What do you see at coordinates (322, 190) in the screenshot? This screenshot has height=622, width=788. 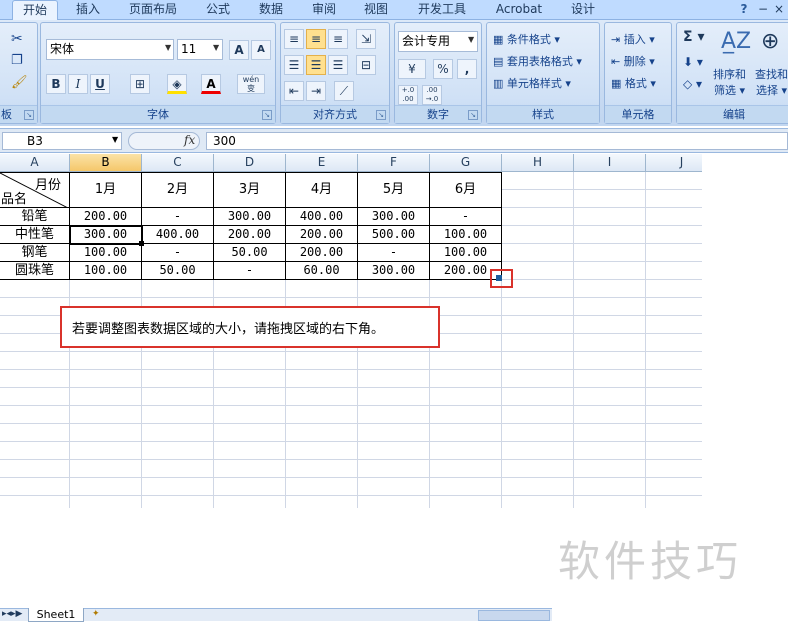 I see `month-header: 4月` at bounding box center [322, 190].